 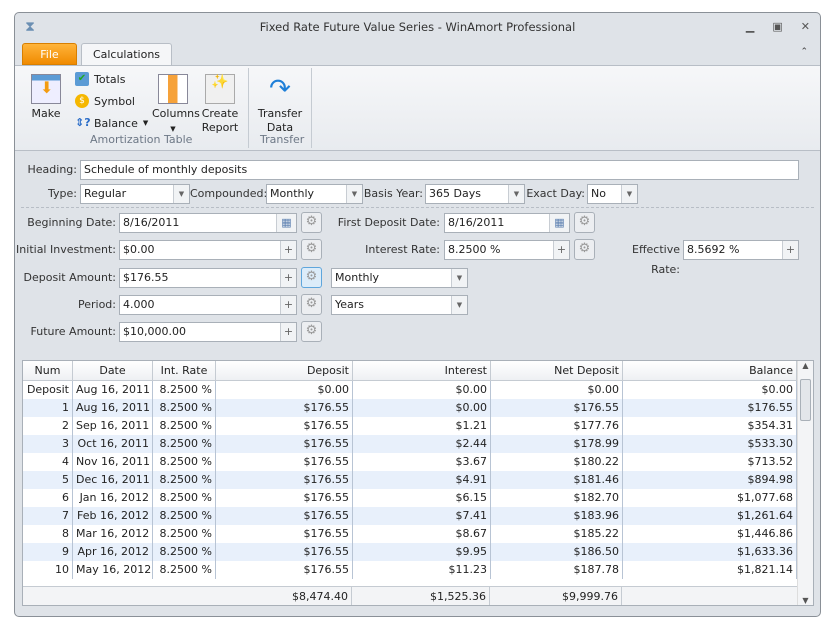 I want to click on minimize-button: ▁, so click(x=750, y=27).